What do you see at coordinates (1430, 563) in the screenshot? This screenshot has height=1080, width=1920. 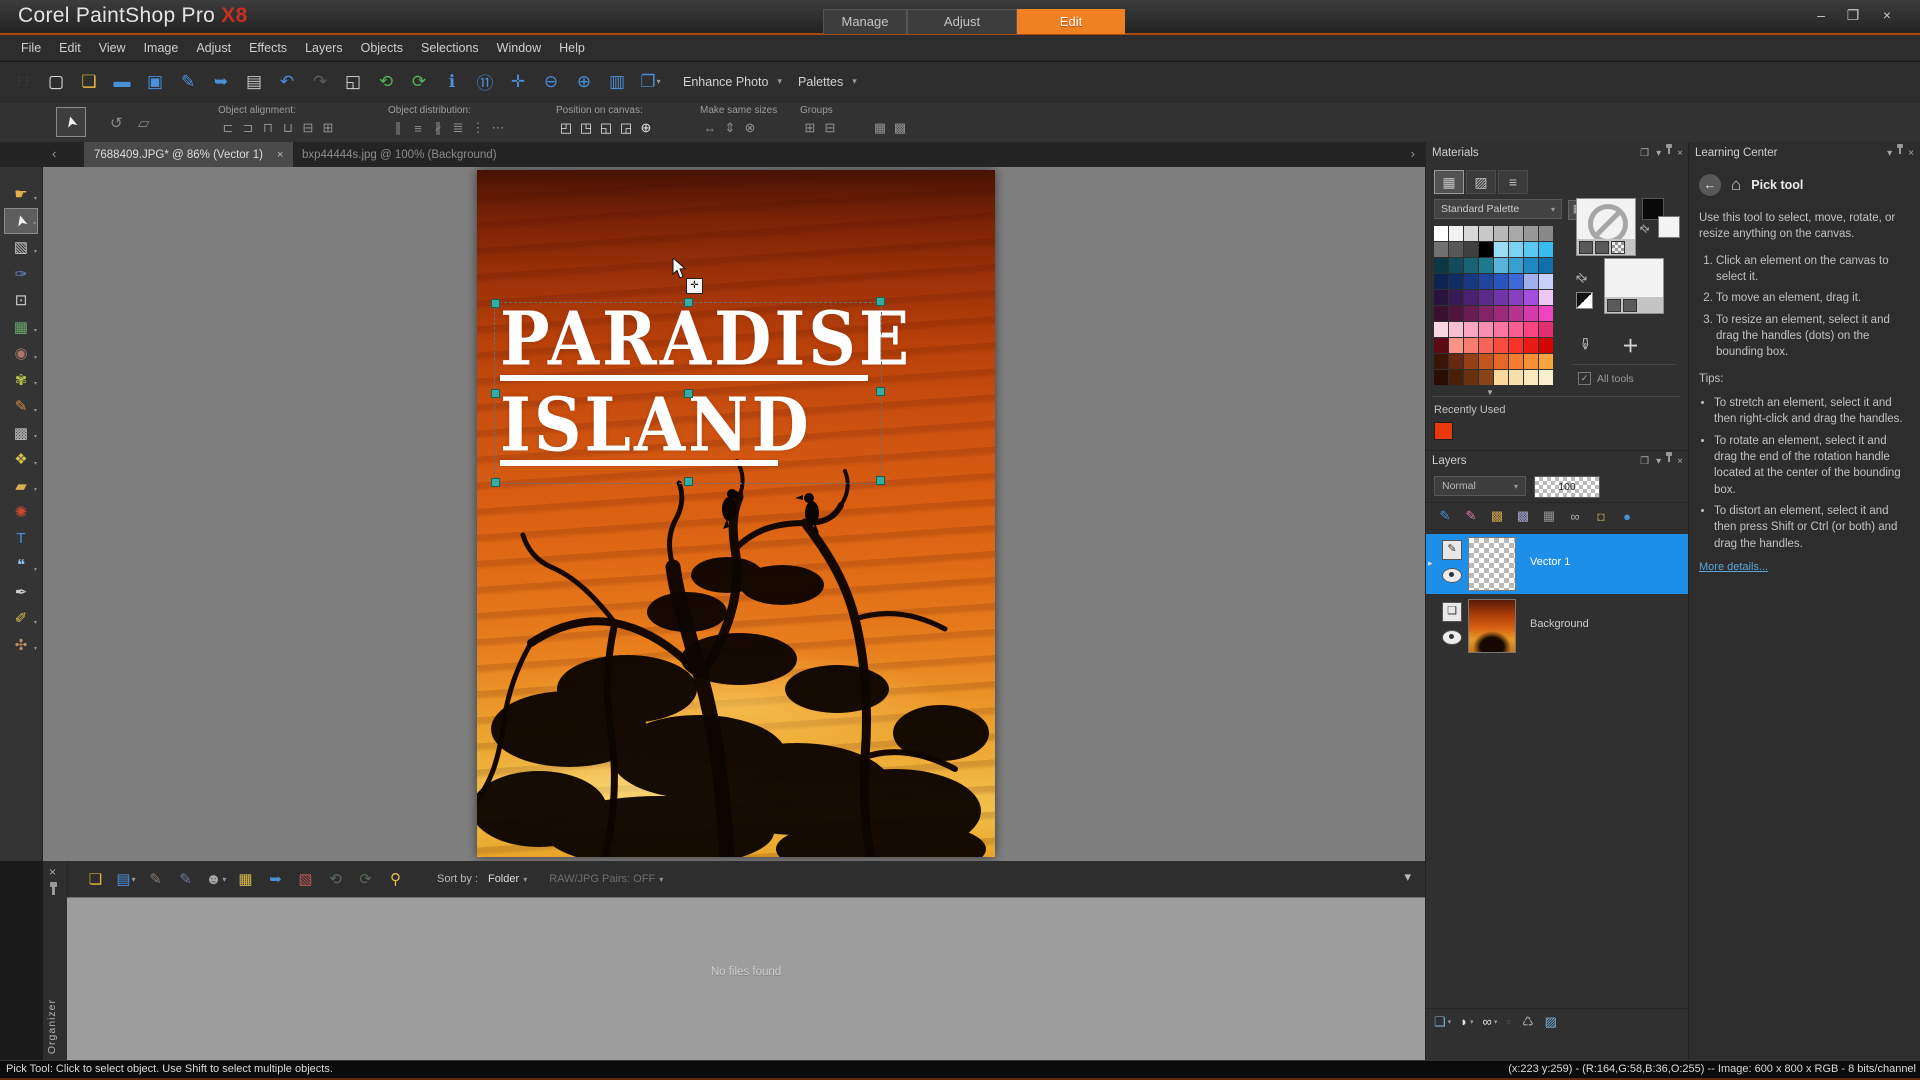 I see `layer-expand-icon: ▸` at bounding box center [1430, 563].